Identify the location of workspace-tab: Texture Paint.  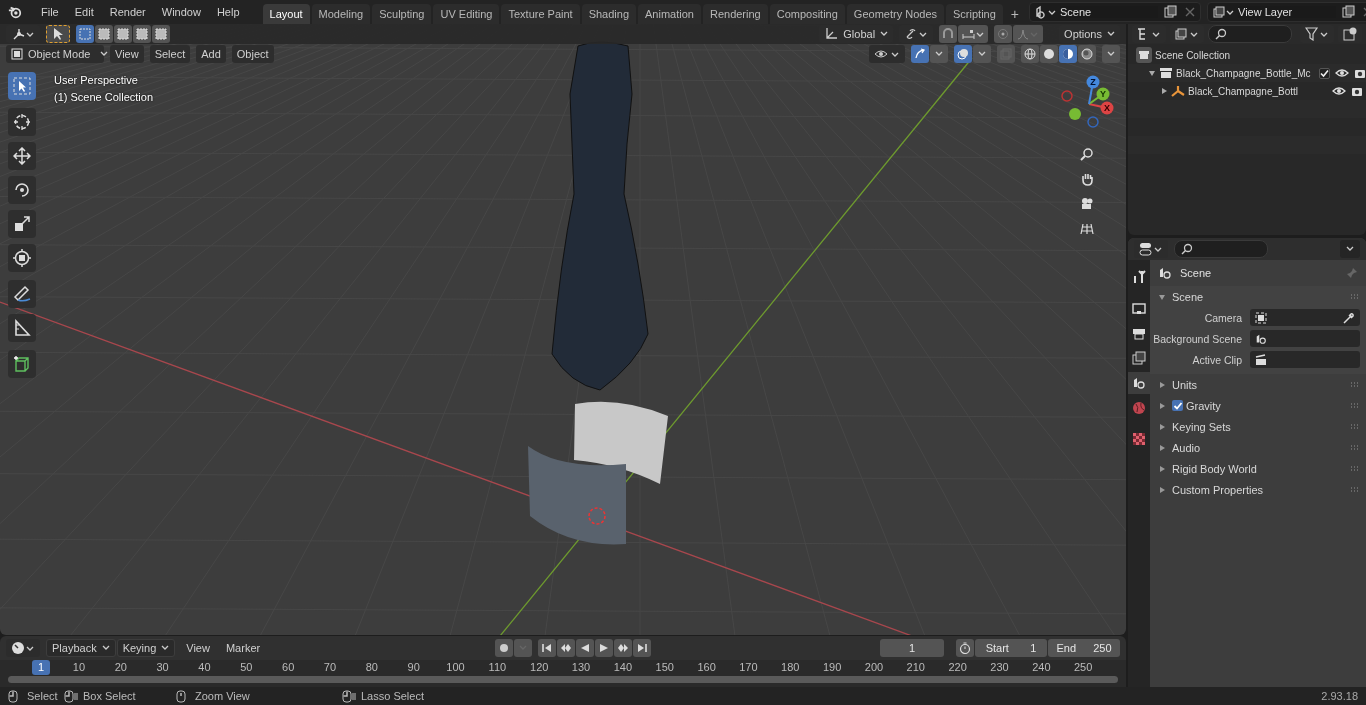
(540, 14).